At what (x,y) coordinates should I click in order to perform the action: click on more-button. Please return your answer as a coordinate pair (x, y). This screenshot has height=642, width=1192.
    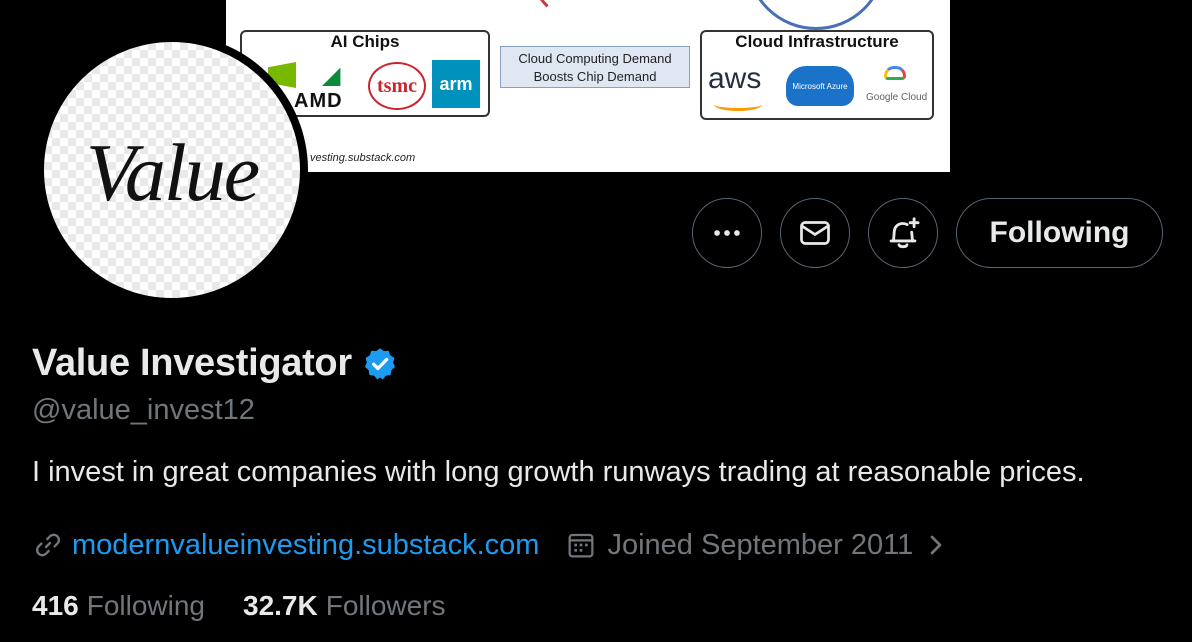
    Looking at the image, I should click on (727, 233).